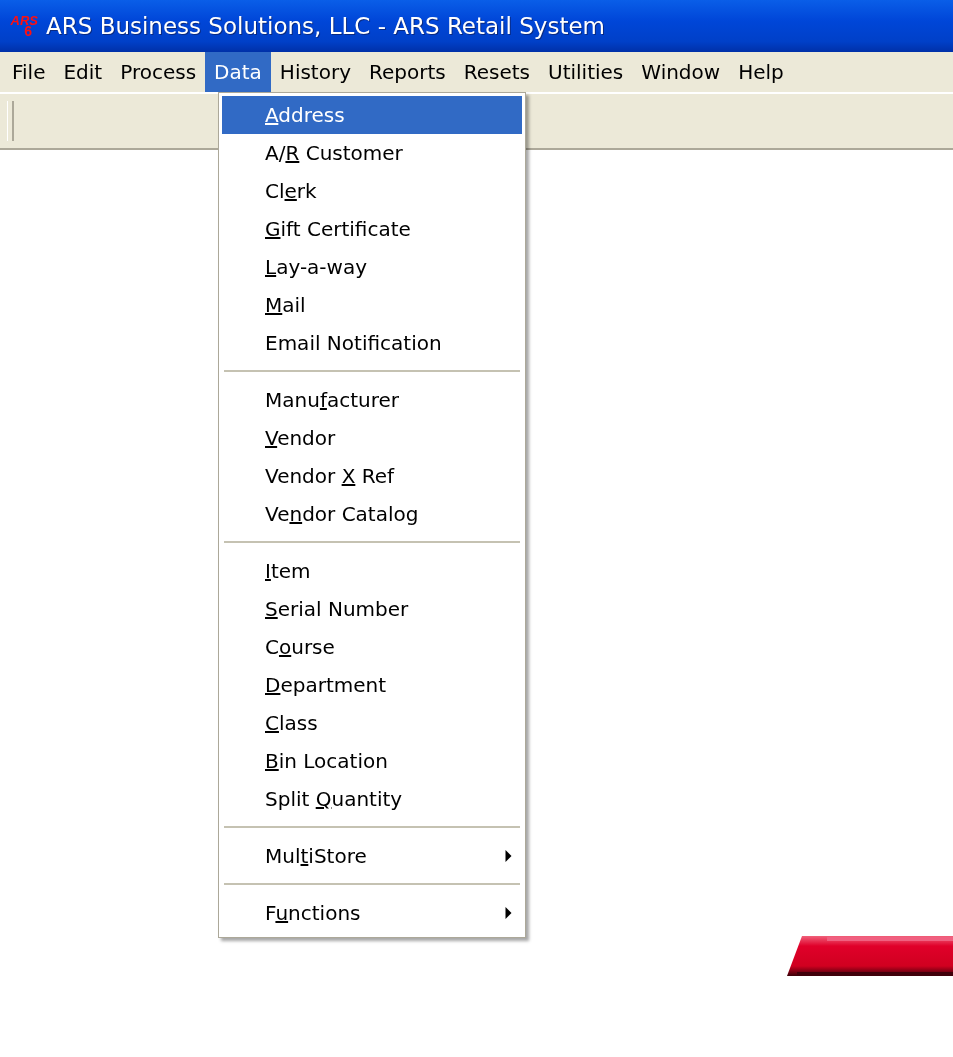  What do you see at coordinates (372, 647) in the screenshot?
I see `menu-item: Course` at bounding box center [372, 647].